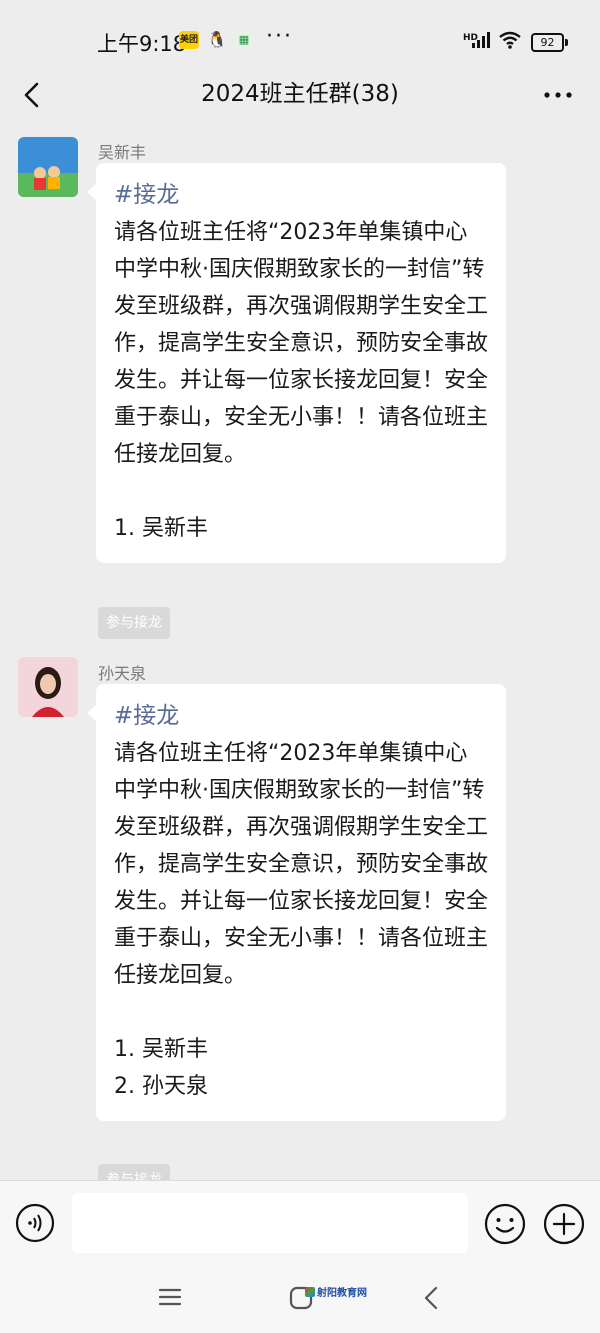  I want to click on sender-name: 吴新丰, so click(122, 152).